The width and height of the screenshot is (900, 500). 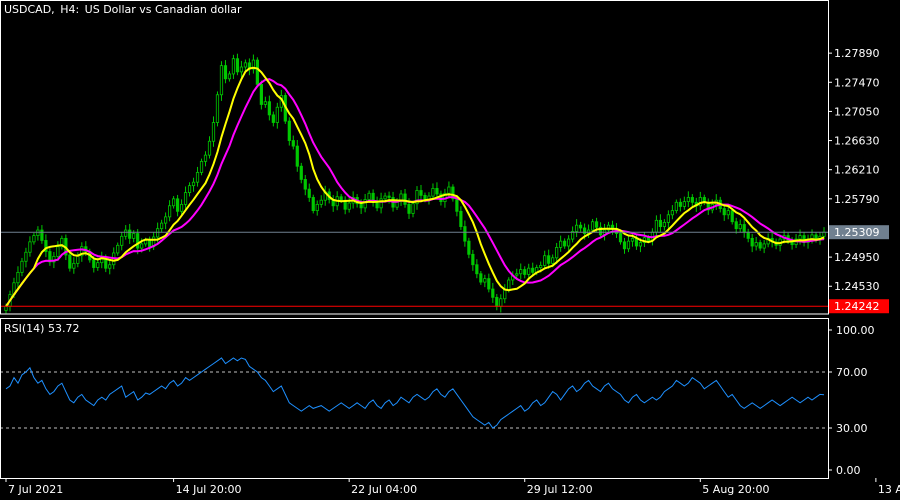 I want to click on time-tick-label: 29 Jul 12:00, so click(x=560, y=489).